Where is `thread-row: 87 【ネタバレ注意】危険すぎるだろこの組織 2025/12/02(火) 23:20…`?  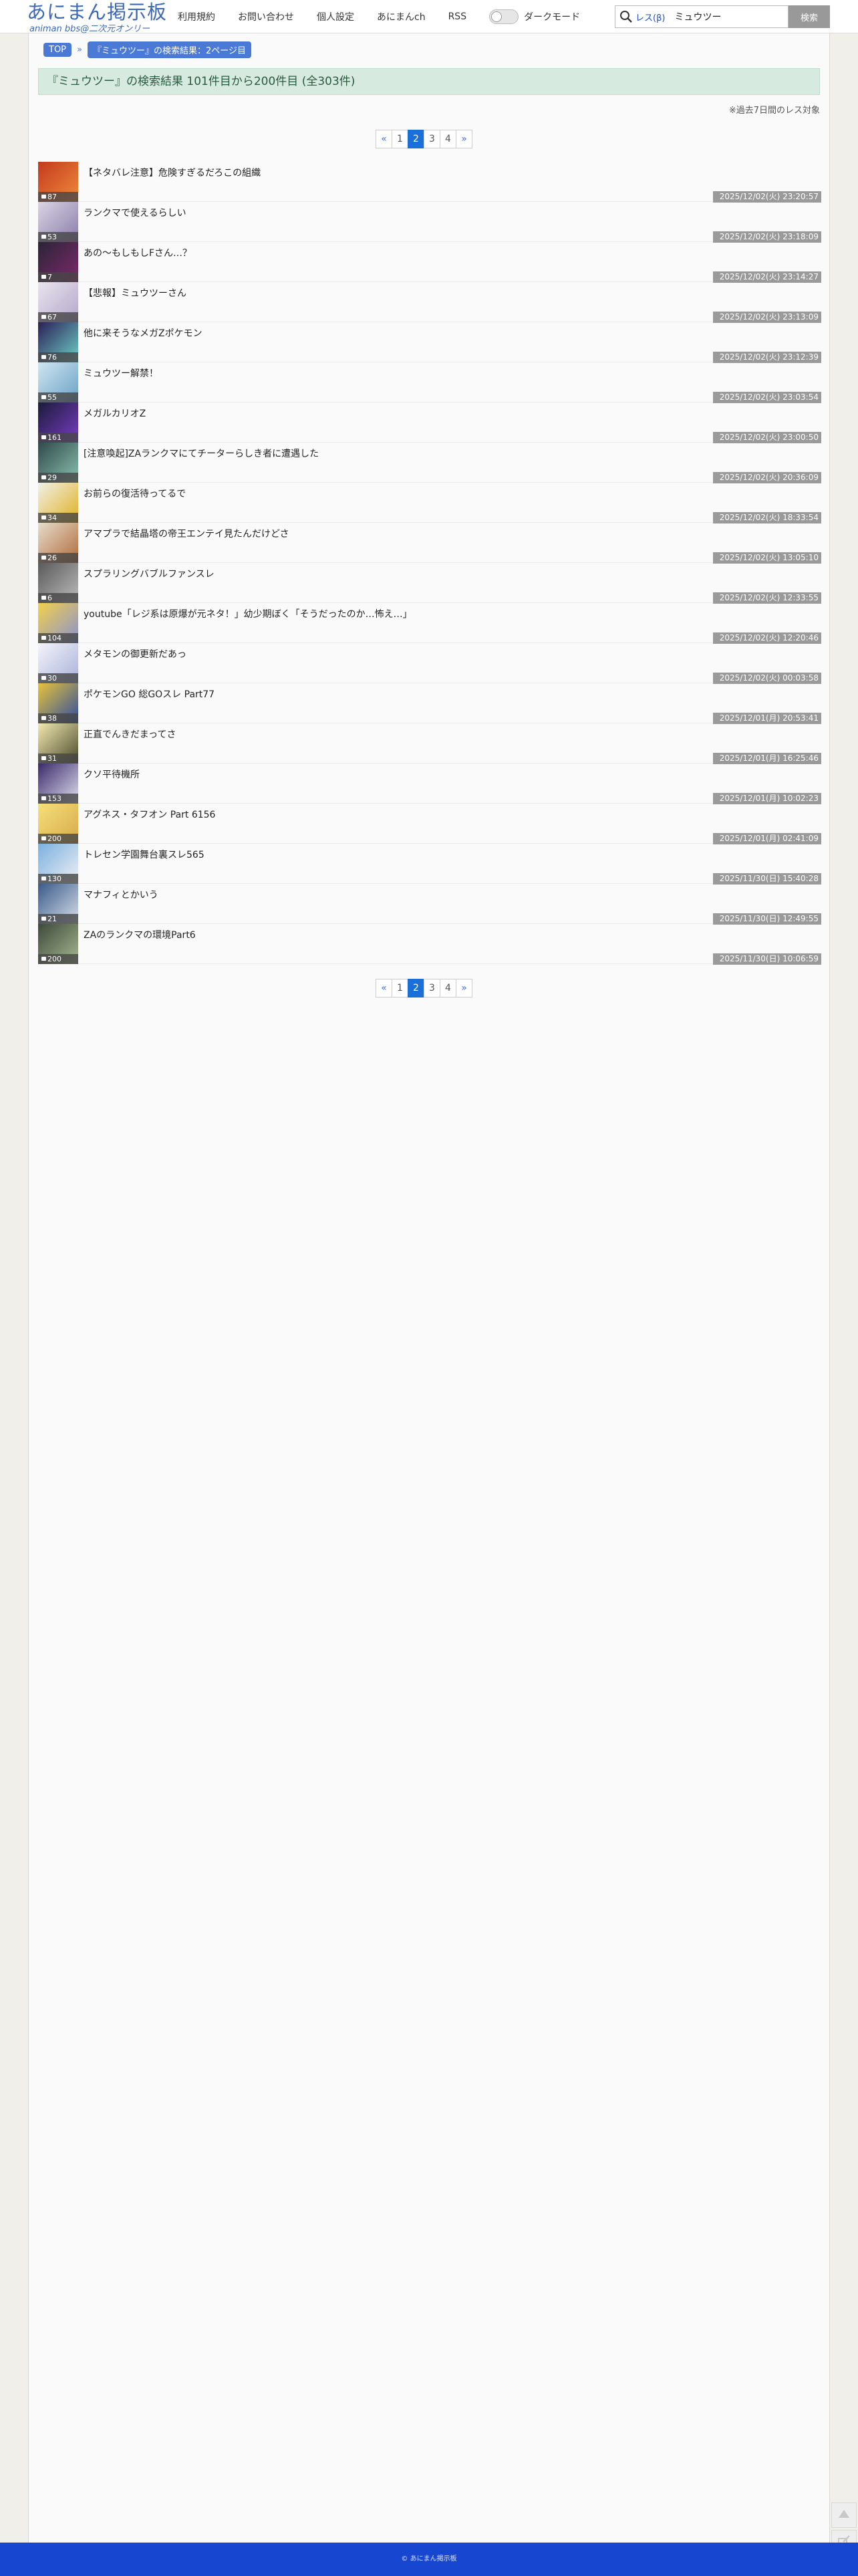
thread-row: 87 【ネタバレ注意】危険すぎるだろこの組織 2025/12/02(火) 23:20… is located at coordinates (429, 182).